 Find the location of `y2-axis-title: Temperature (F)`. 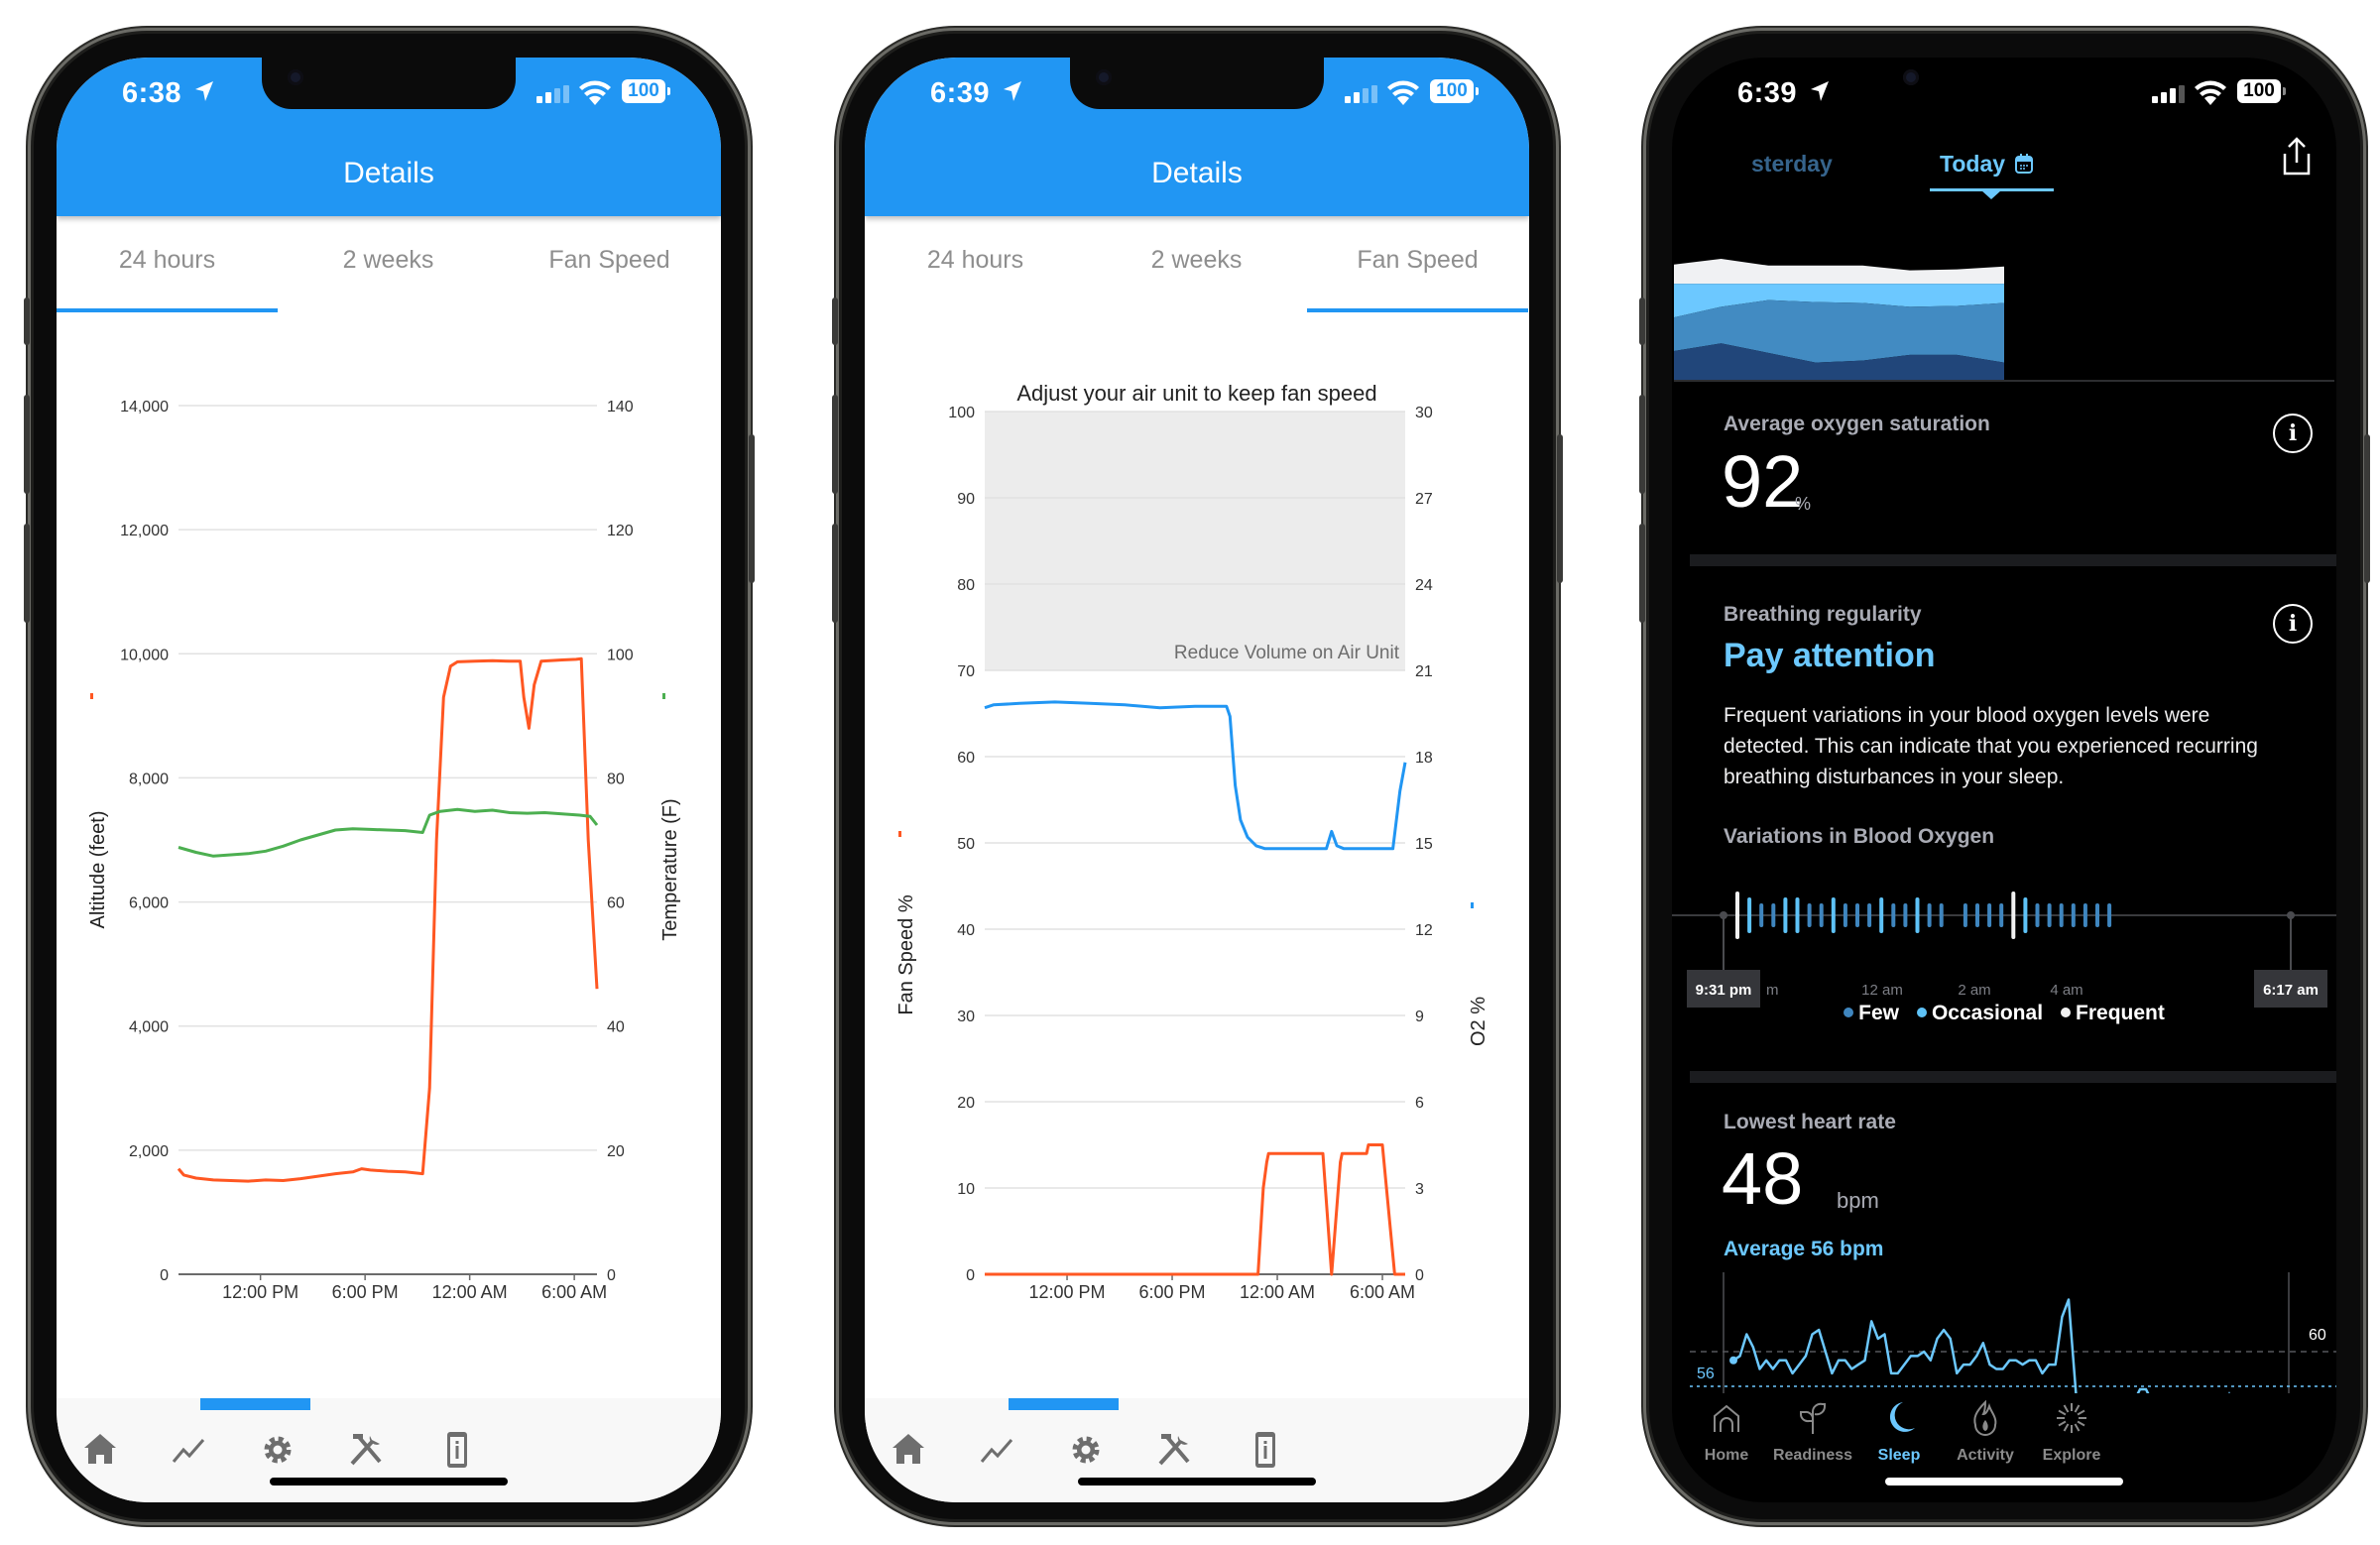

y2-axis-title: Temperature (F) is located at coordinates (670, 869).